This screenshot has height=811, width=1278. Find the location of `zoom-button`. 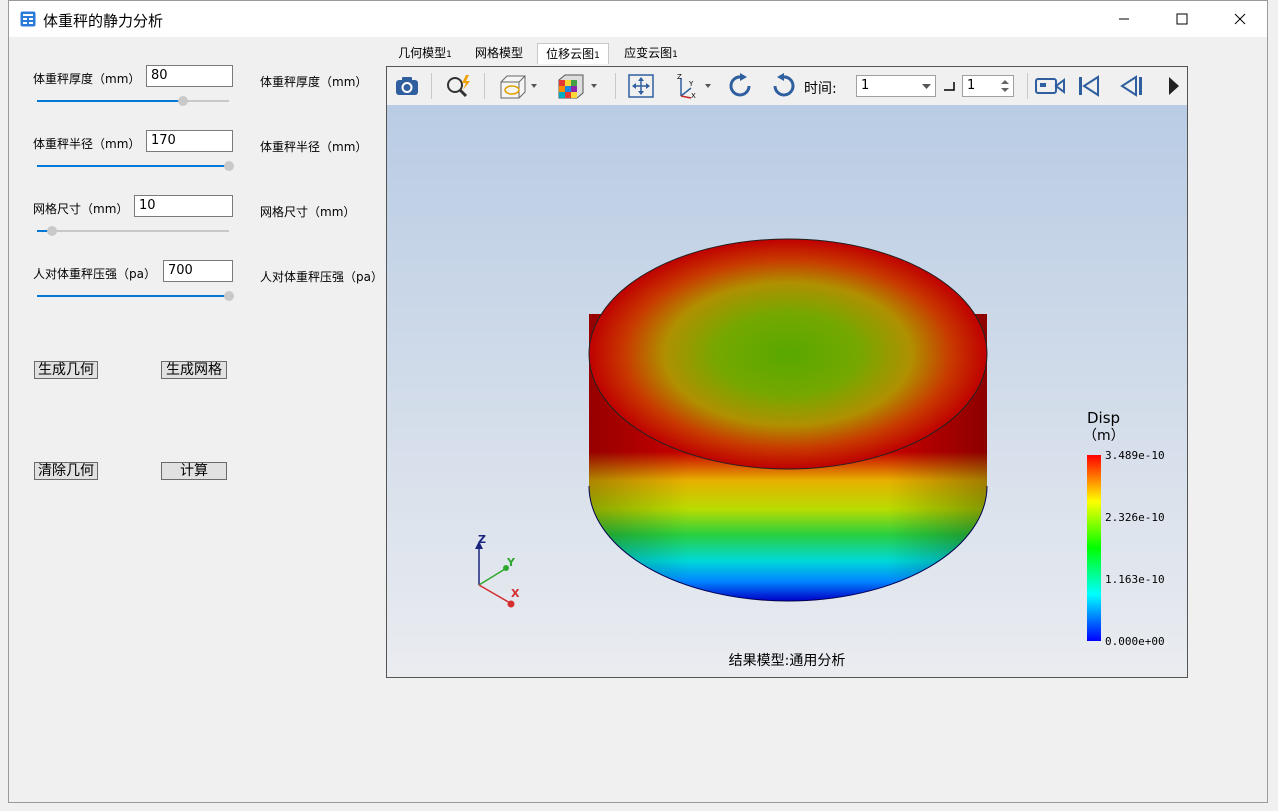

zoom-button is located at coordinates (459, 86).